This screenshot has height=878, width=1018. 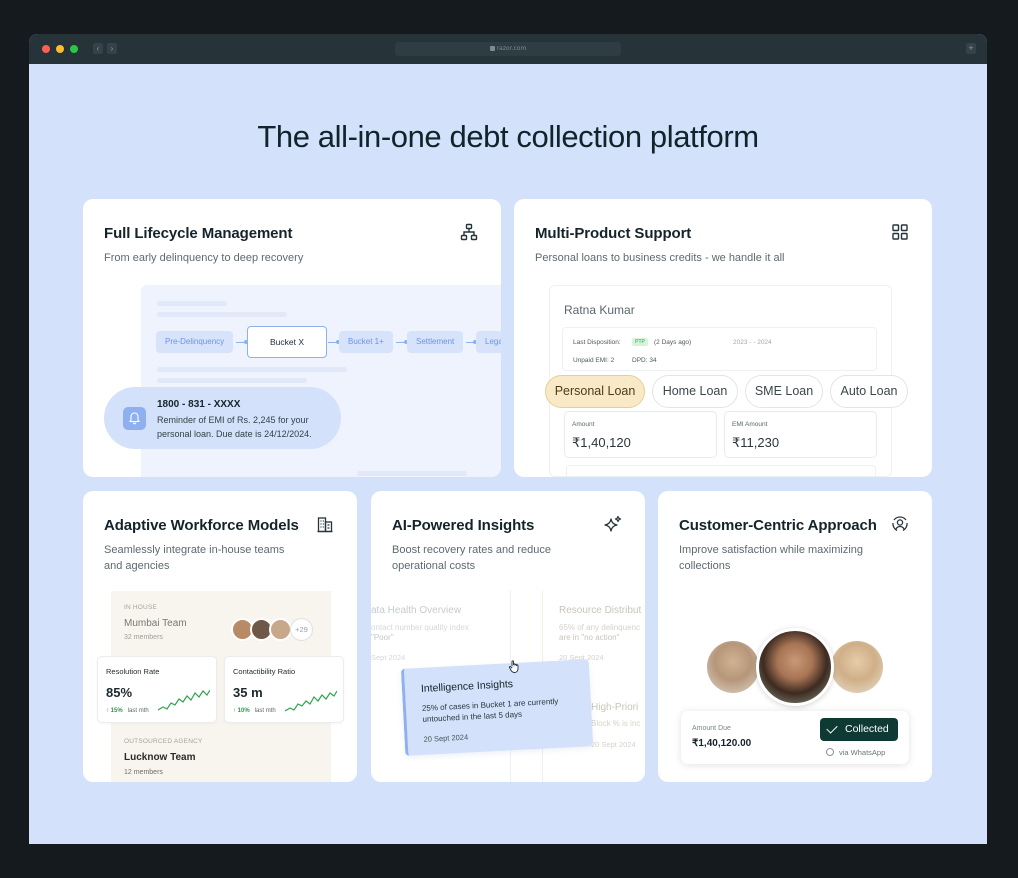 I want to click on data-health-title: ata Health Overview, so click(x=416, y=610).